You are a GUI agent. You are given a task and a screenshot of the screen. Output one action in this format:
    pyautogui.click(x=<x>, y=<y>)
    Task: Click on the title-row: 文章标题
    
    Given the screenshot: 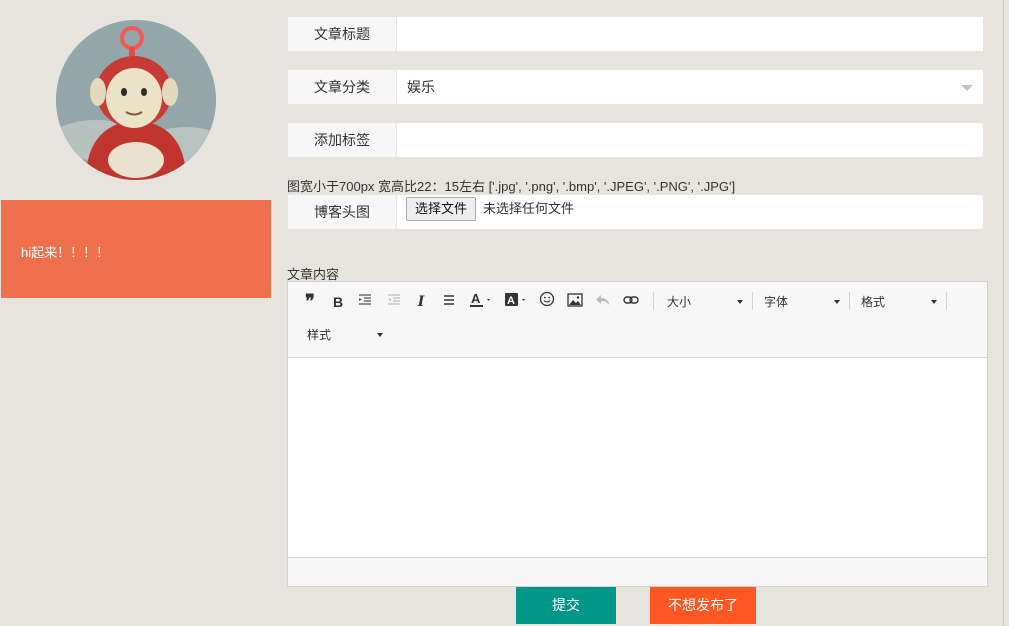 What is the action you would take?
    pyautogui.click(x=635, y=34)
    